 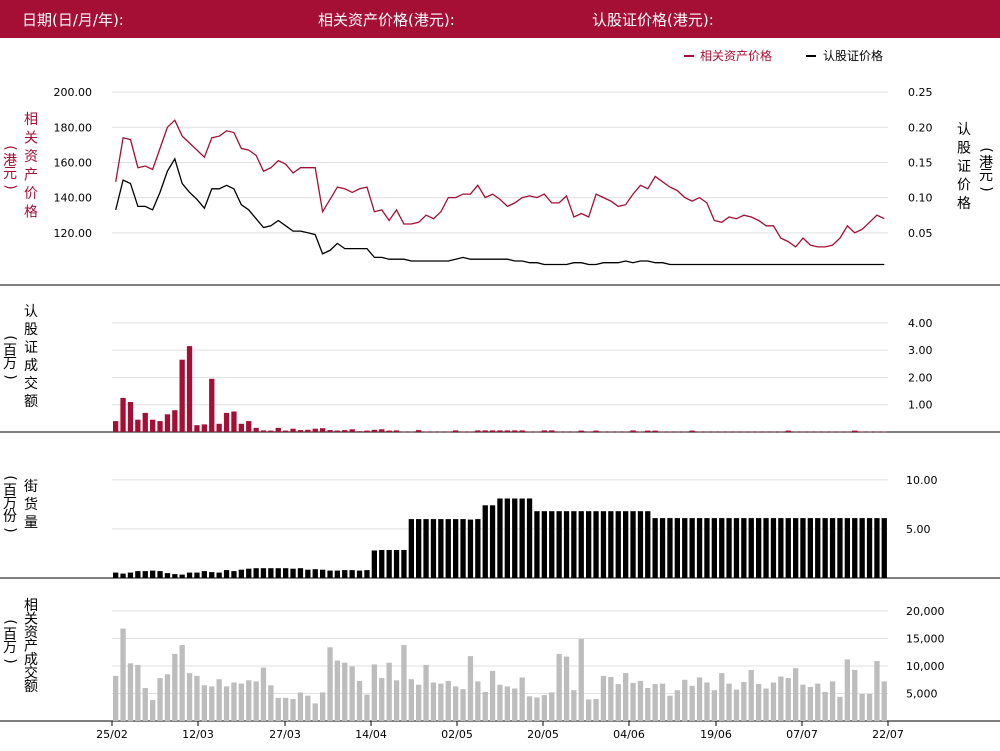 What do you see at coordinates (31, 312) in the screenshot?
I see `turnover-axis-label-char: 认` at bounding box center [31, 312].